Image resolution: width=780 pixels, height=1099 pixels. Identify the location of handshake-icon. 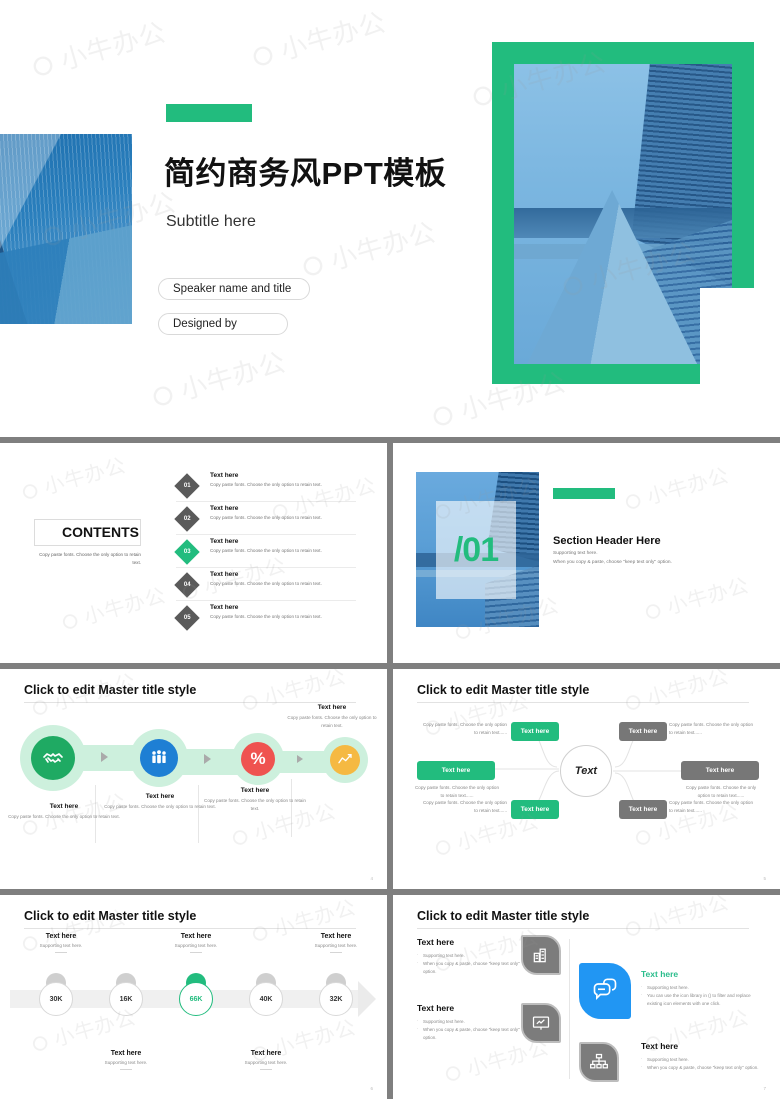
(53, 758).